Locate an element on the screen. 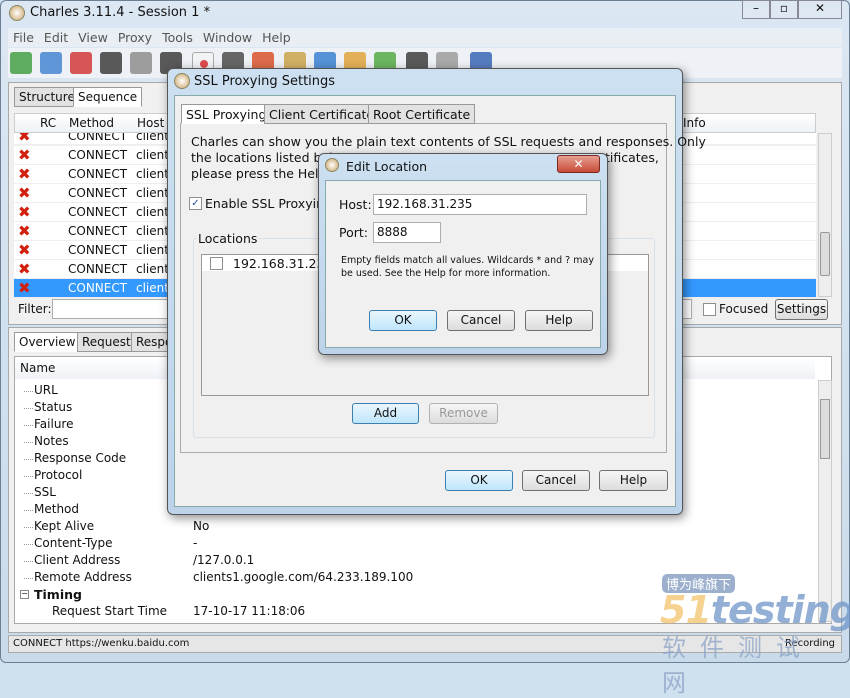 This screenshot has height=698, width=850. tab-overview: Overview is located at coordinates (47, 342).